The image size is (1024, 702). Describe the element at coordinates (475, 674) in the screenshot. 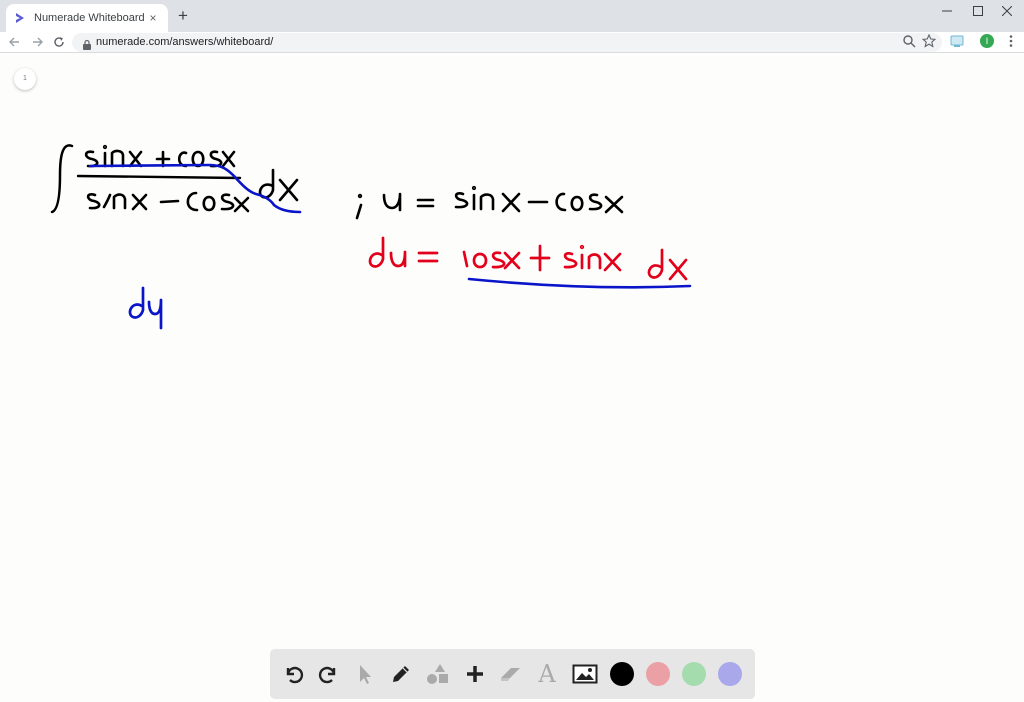

I see `plus-icon` at that location.